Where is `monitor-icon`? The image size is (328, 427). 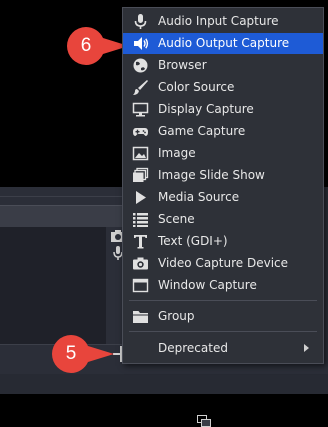
monitor-icon is located at coordinates (140, 109).